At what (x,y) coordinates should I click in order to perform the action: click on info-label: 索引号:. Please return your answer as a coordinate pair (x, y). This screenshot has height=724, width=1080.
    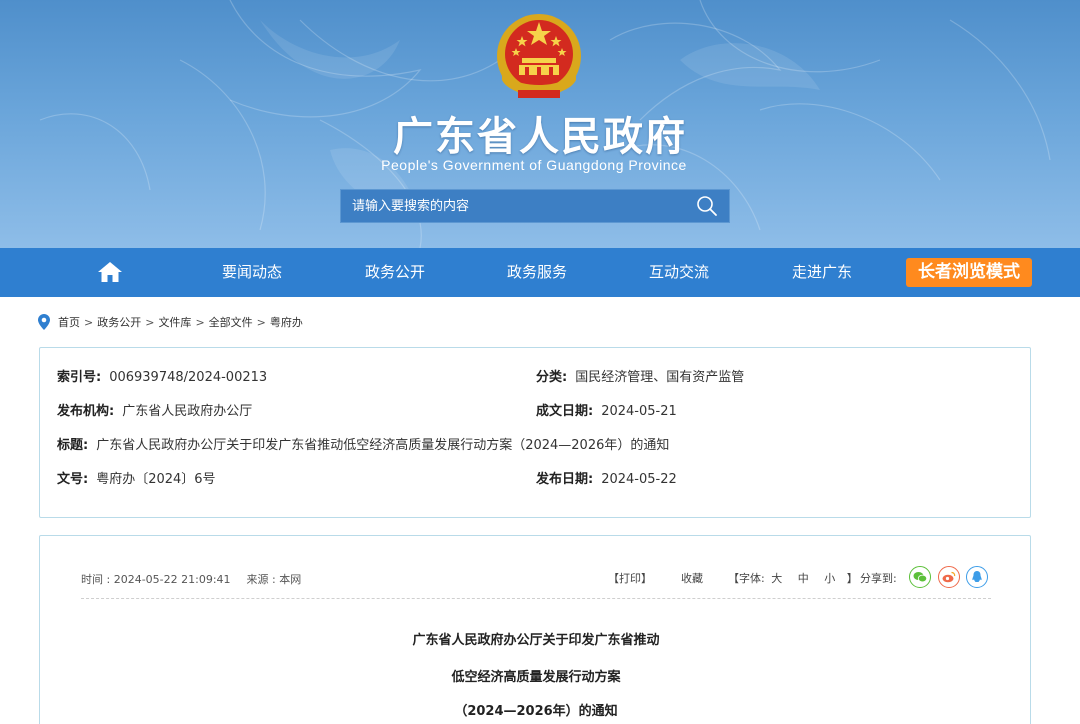
    Looking at the image, I should click on (79, 377).